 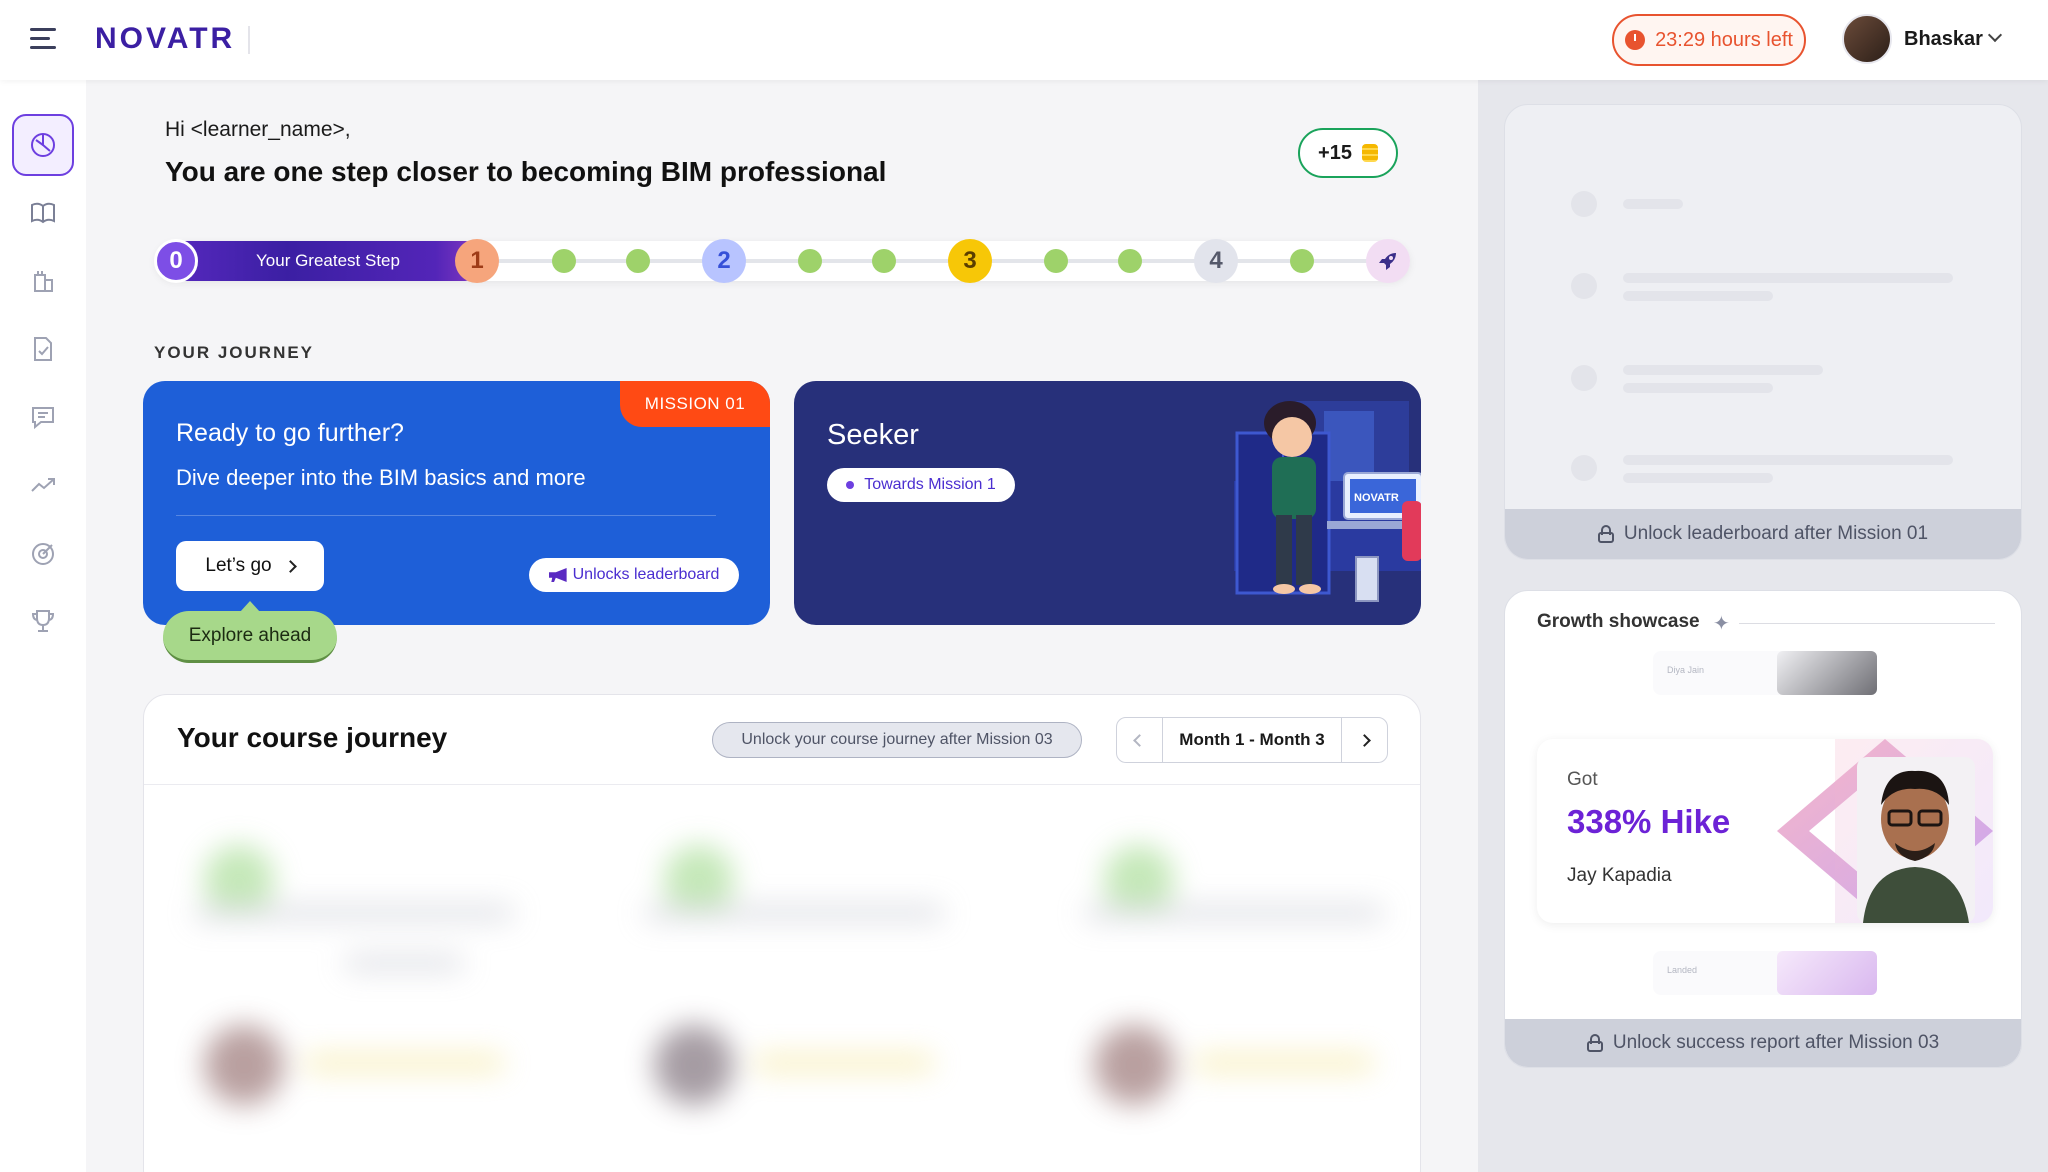 I want to click on month-range: Month 1 - Month 3, so click(x=1252, y=740).